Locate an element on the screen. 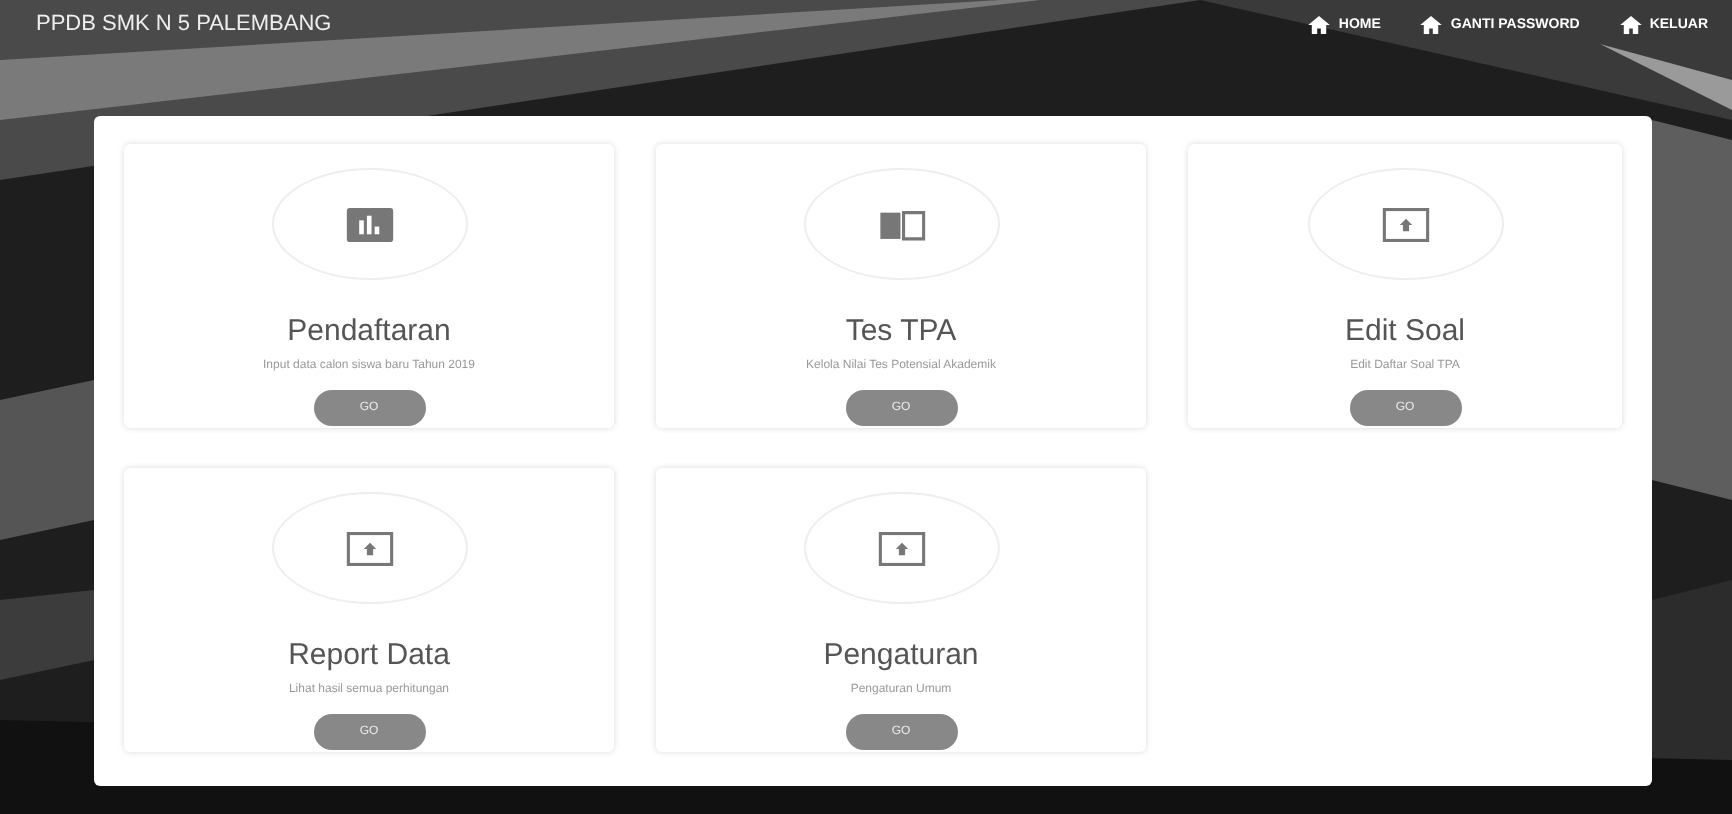 The image size is (1732, 814). card-title: Tes TPA is located at coordinates (901, 331).